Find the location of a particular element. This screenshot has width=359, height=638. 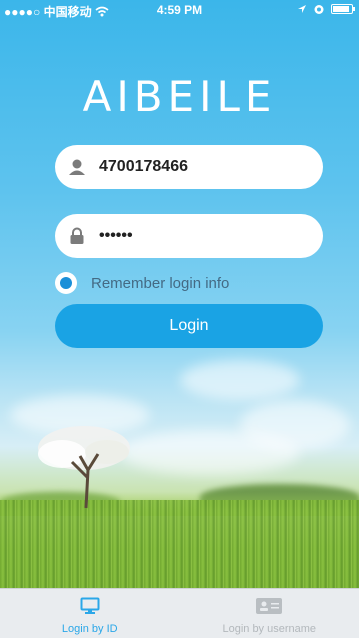

remember-login-option: Remember login info is located at coordinates (142, 283).